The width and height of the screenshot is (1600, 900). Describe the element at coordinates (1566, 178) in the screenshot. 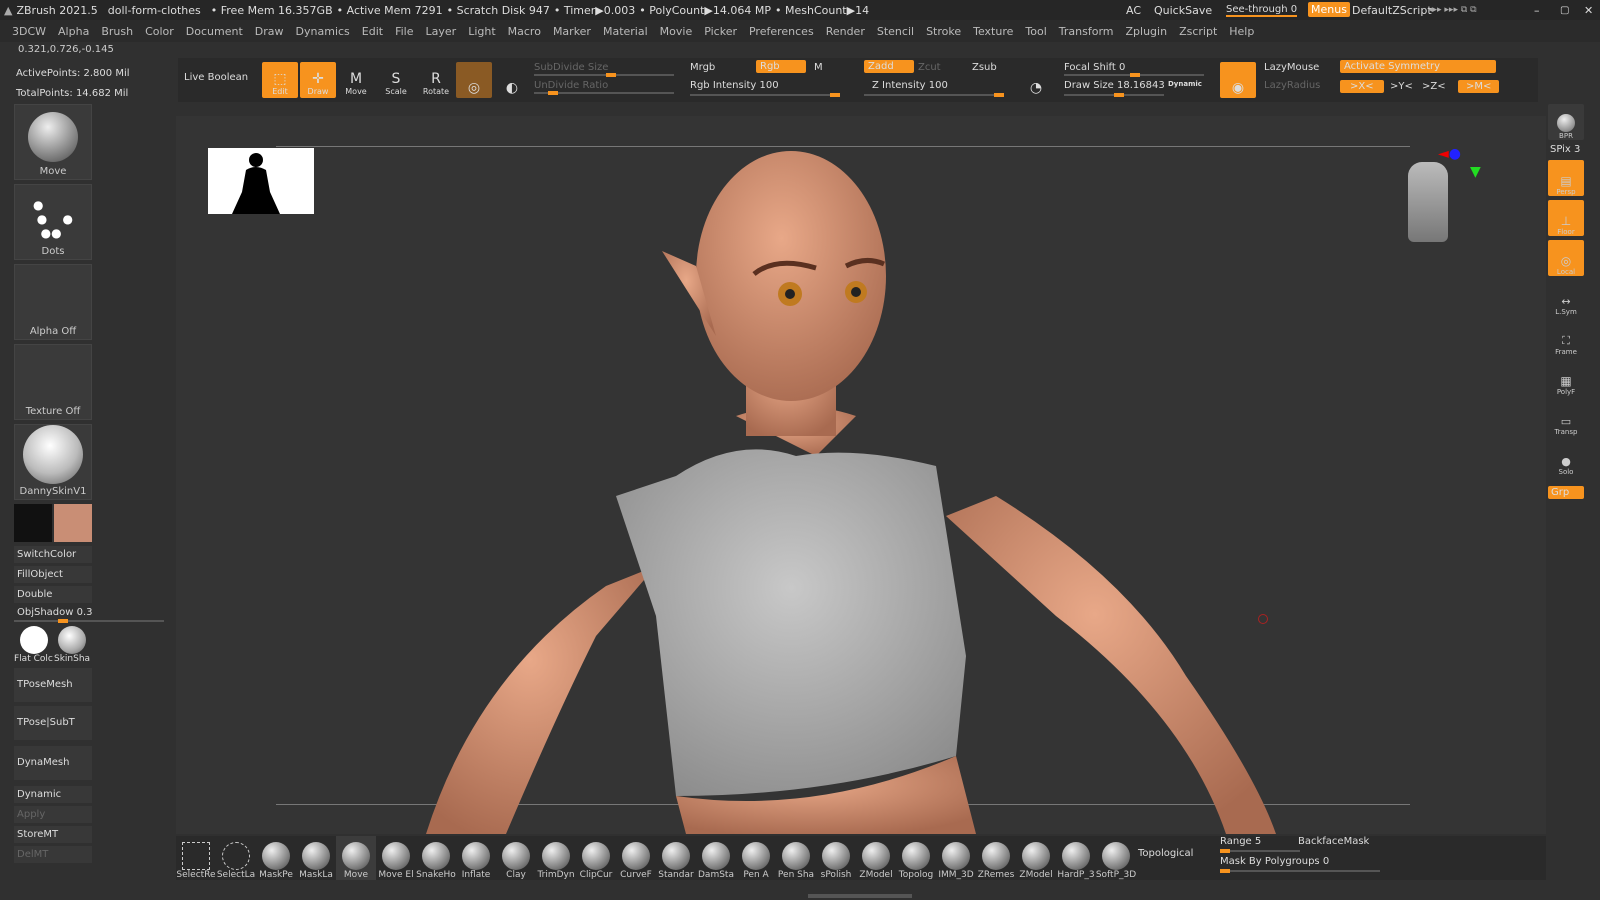

I see `persp-button: ▤ Persp` at that location.